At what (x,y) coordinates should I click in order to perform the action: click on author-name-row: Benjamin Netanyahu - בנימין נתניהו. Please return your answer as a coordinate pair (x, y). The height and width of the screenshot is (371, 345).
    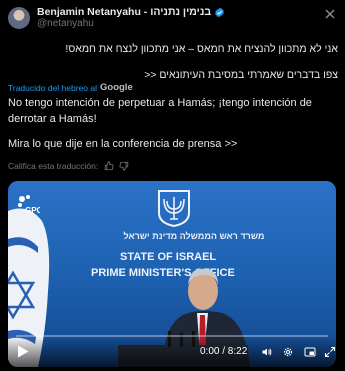
    Looking at the image, I should click on (131, 12).